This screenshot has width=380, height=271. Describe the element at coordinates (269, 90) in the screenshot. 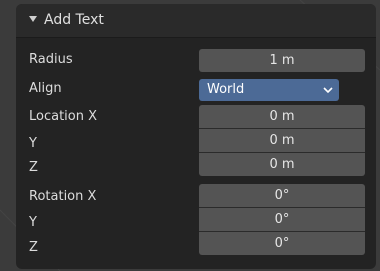

I see `align-dropdown: World` at that location.